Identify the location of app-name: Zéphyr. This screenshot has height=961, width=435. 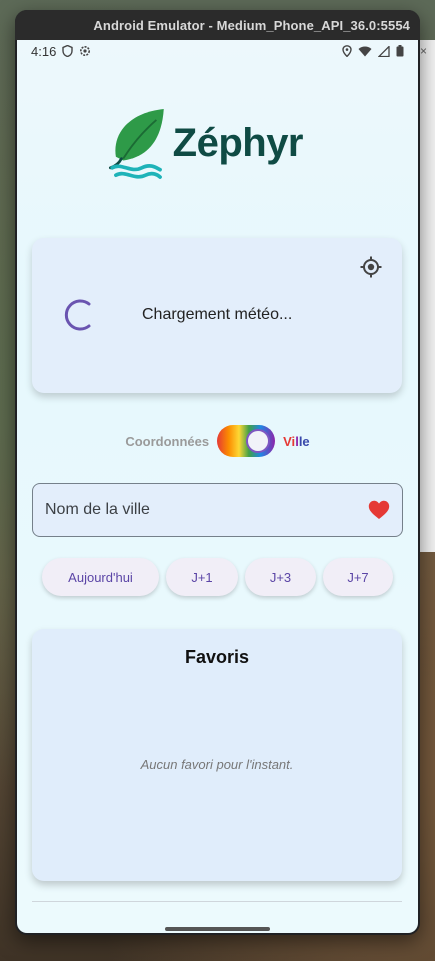
(238, 142).